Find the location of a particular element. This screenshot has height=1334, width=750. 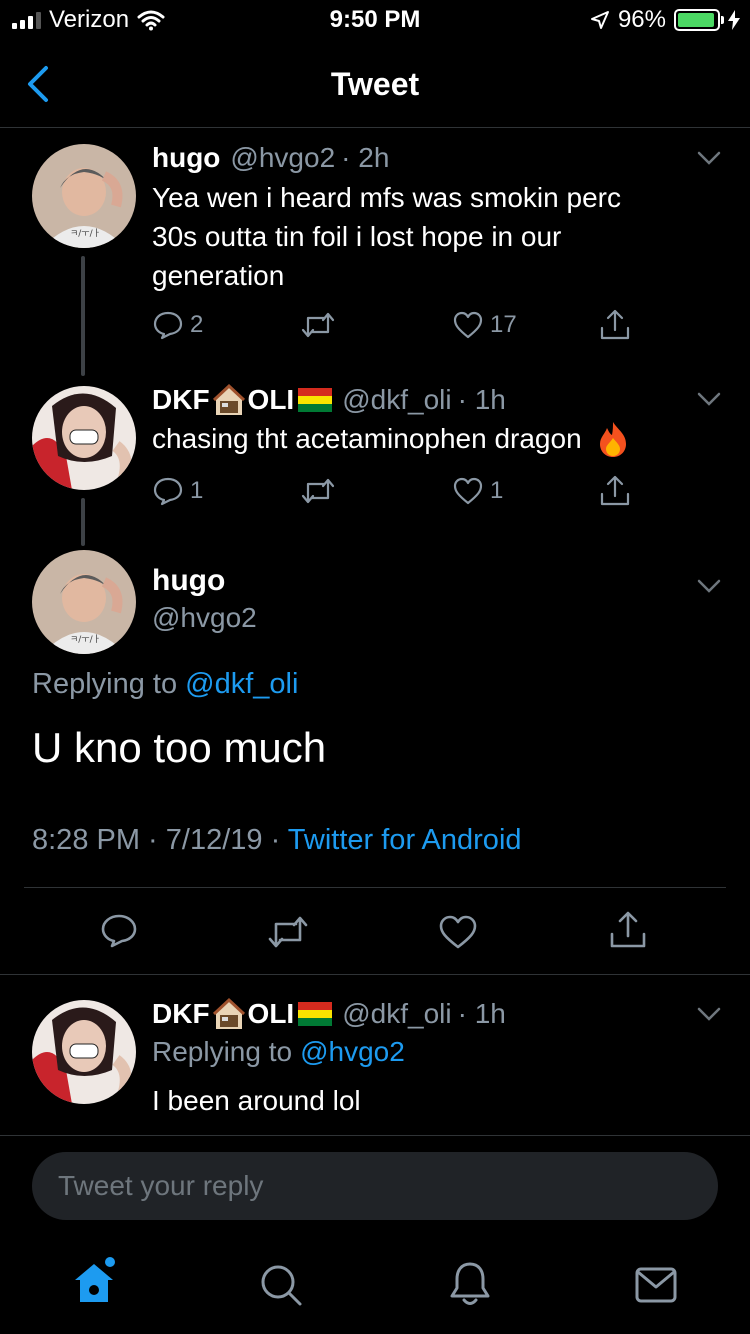

reply-input: Tweet your reply is located at coordinates (375, 1186).